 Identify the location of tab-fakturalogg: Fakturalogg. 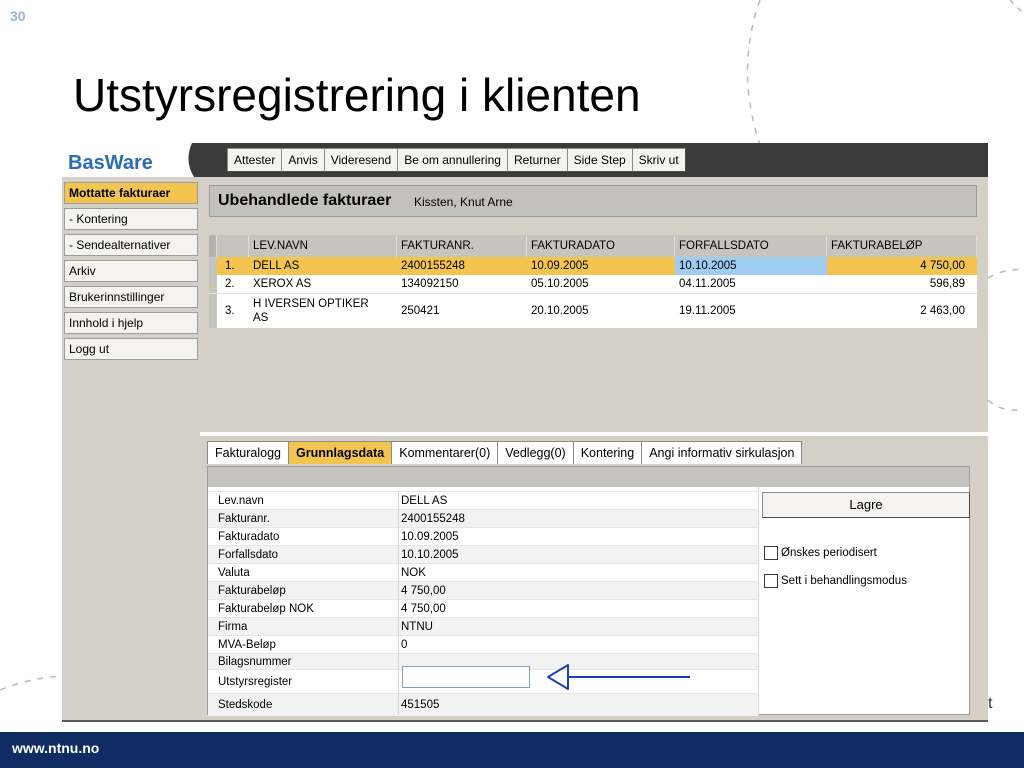
(248, 452).